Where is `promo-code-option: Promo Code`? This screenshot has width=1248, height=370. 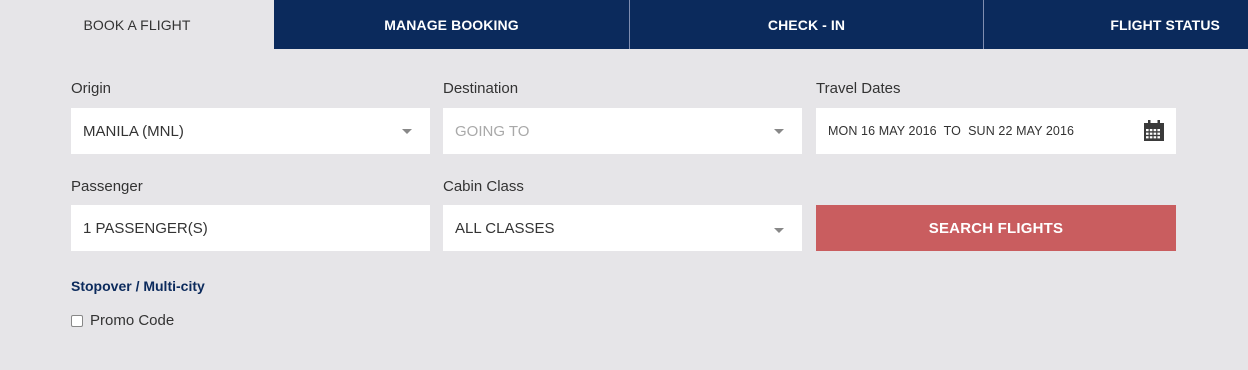
promo-code-option: Promo Code is located at coordinates (122, 320).